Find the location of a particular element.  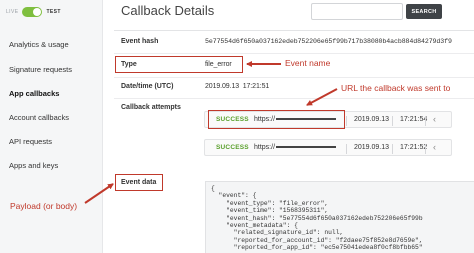

annotation-url: URL the callback was sent to is located at coordinates (396, 88).